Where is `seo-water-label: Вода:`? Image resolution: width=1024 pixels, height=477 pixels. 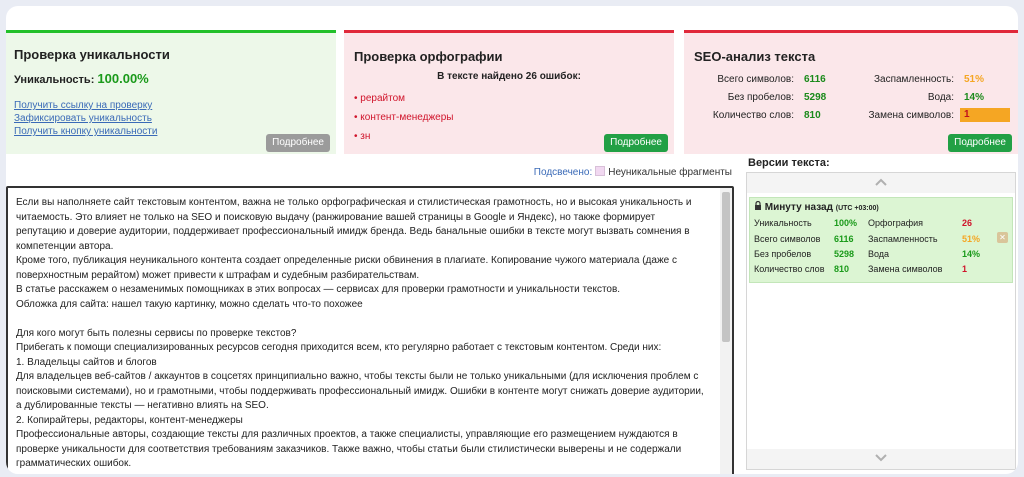 seo-water-label: Вода: is located at coordinates (940, 97).